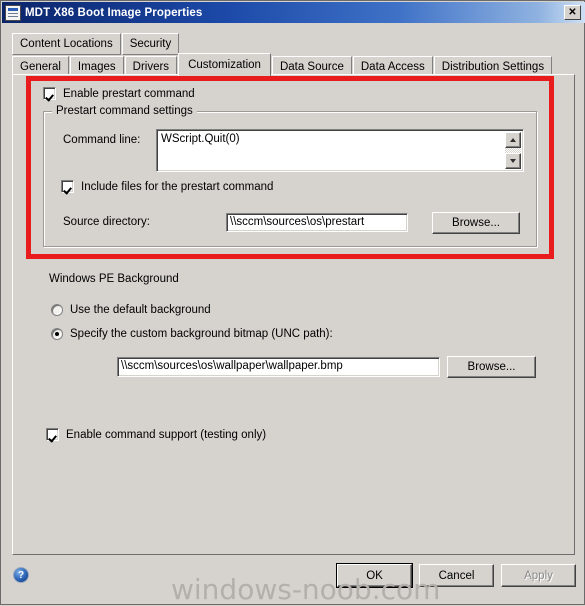 This screenshot has width=585, height=606. Describe the element at coordinates (374, 575) in the screenshot. I see `ok-button: OK` at that location.